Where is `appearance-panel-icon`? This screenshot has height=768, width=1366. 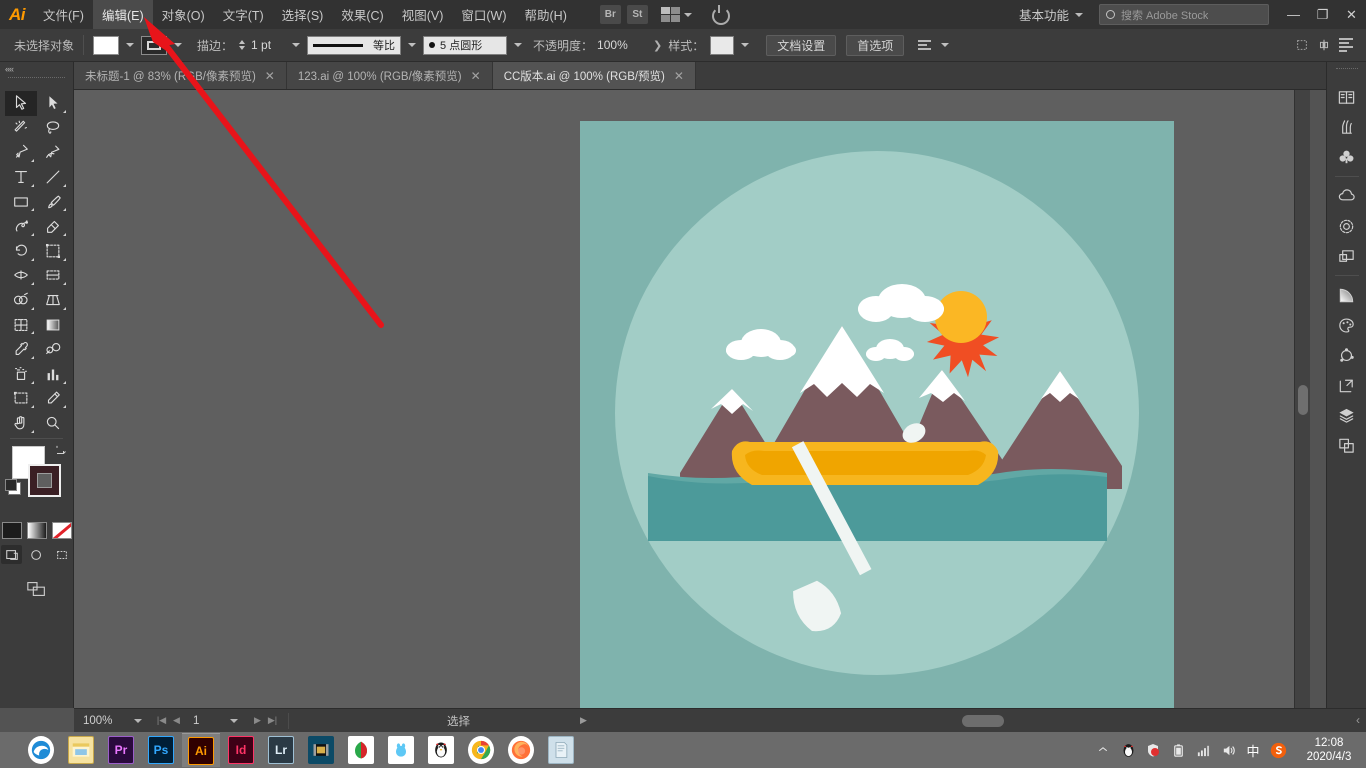
appearance-panel-icon is located at coordinates (1347, 355).